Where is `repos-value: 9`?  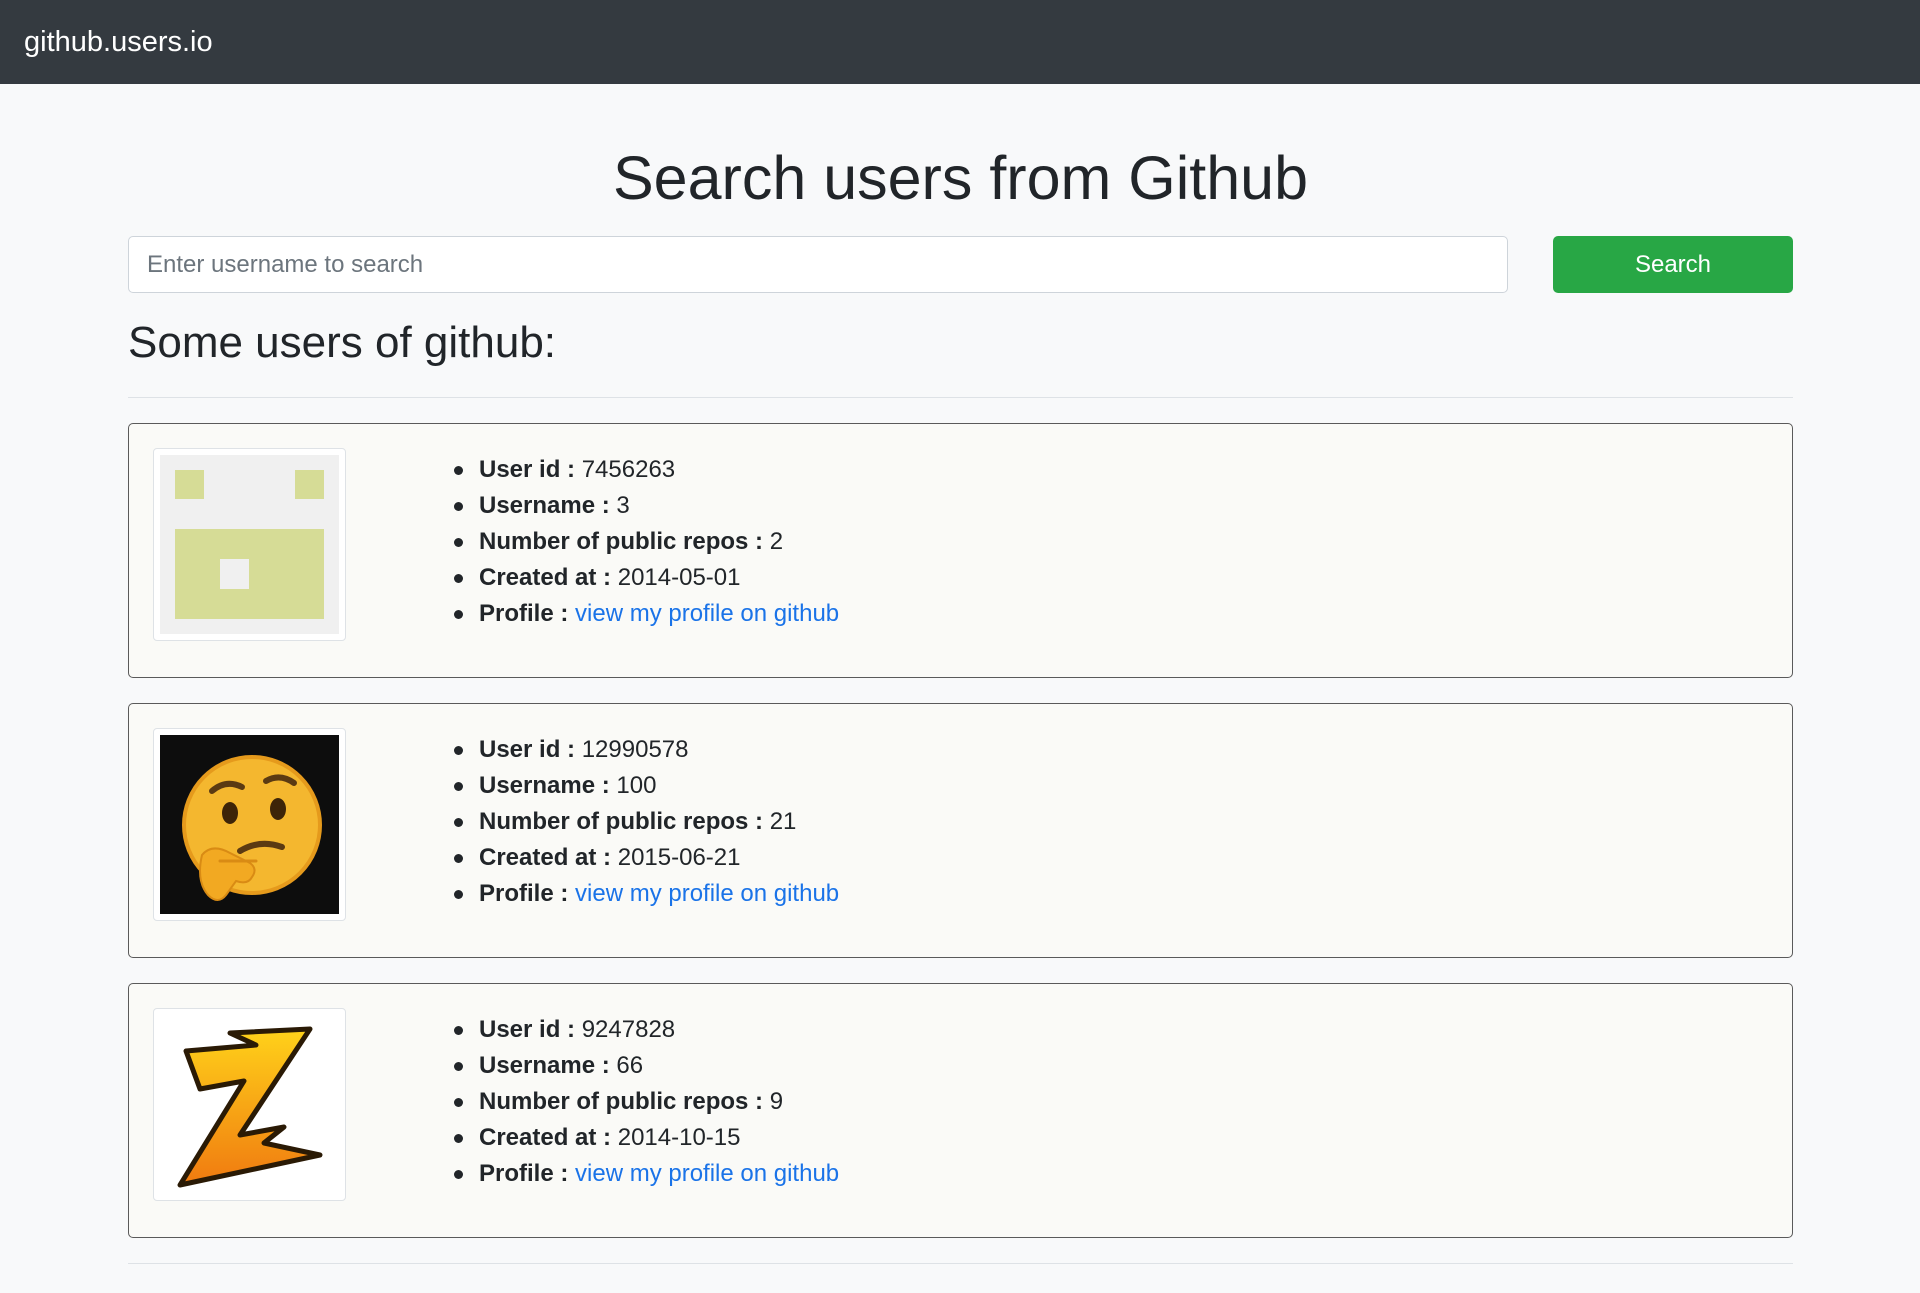 repos-value: 9 is located at coordinates (776, 1101).